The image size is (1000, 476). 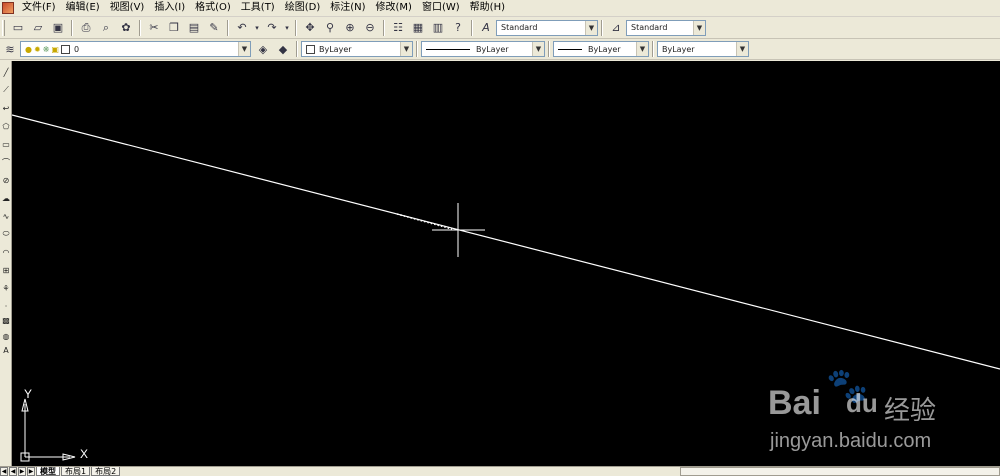 I want to click on menu-draw: 绘图(D), so click(x=303, y=8).